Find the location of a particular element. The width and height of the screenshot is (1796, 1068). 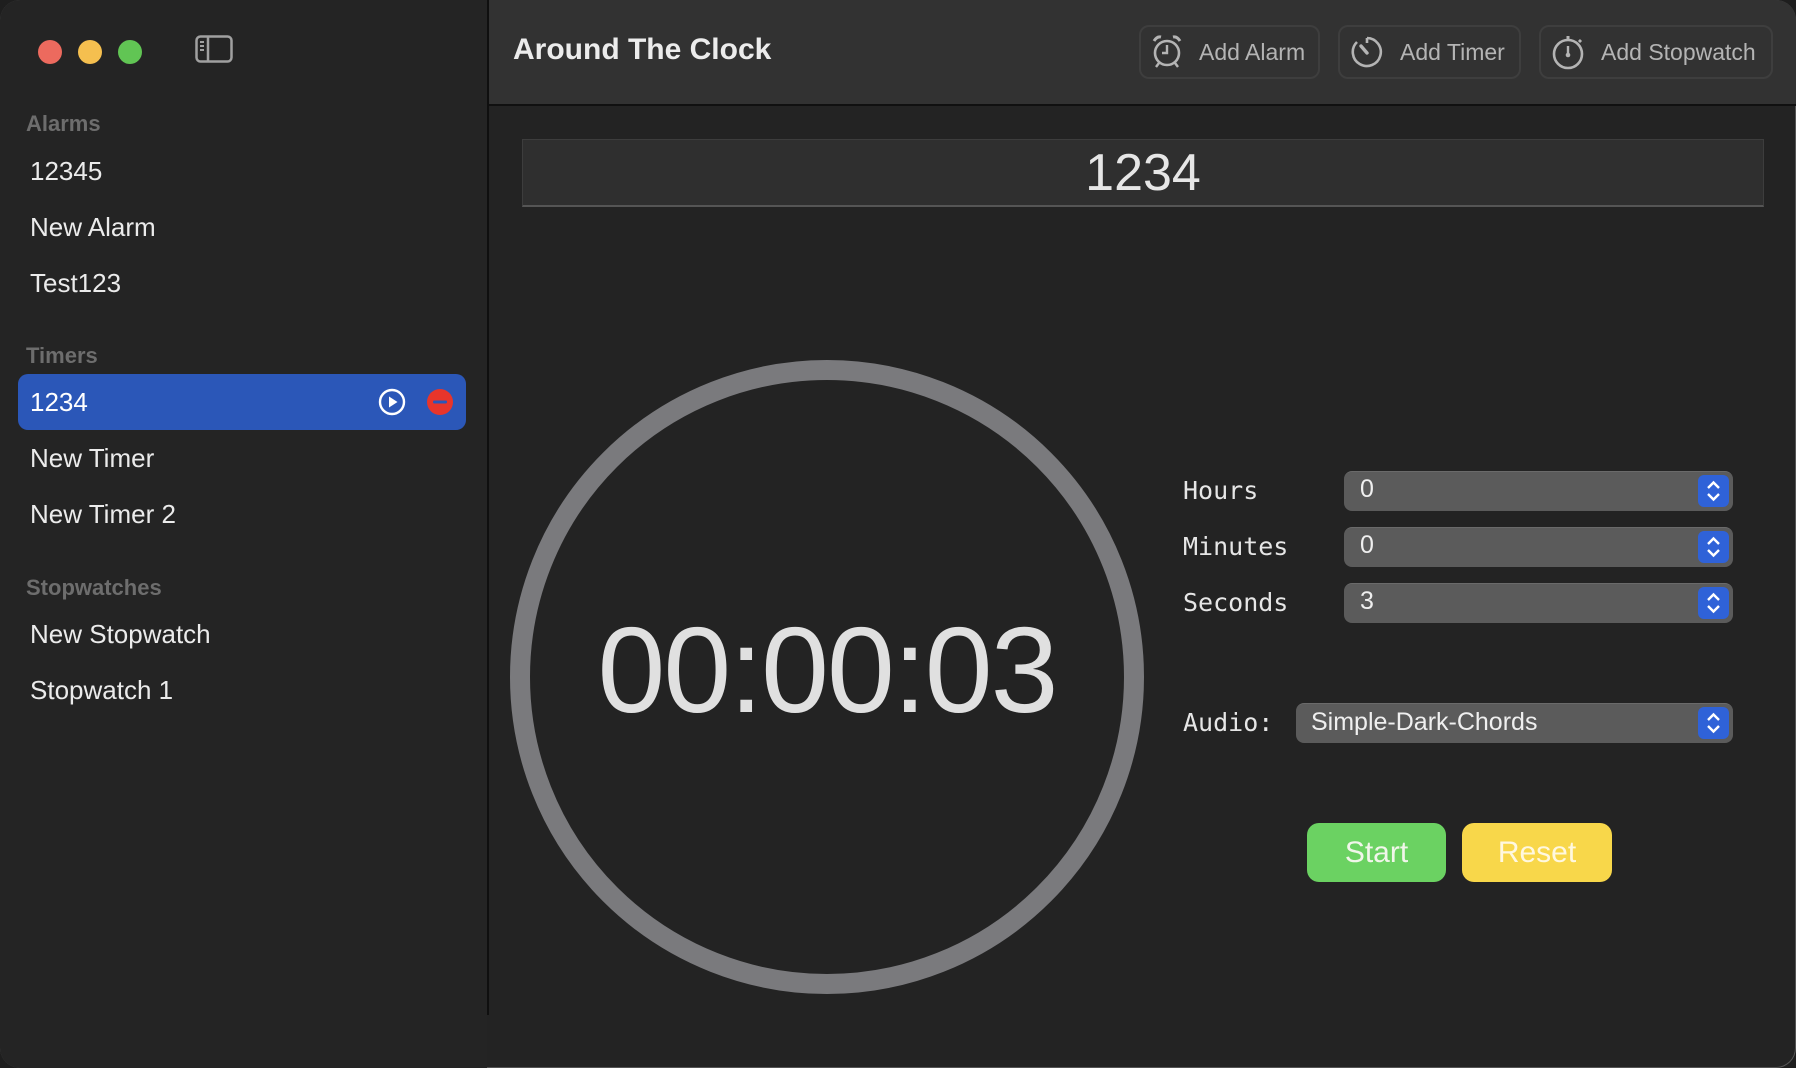

sidebar-item-stopwatch: New Stopwatch is located at coordinates (242, 634).